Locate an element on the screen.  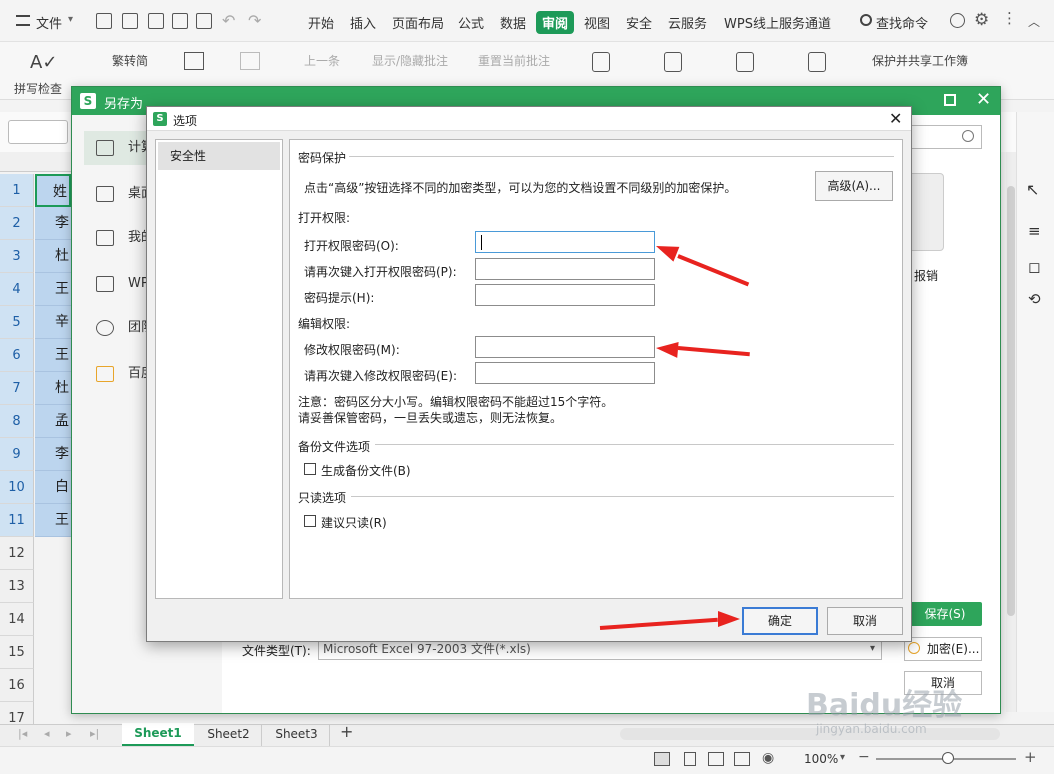
table-cell: 杜 is located at coordinates (53, 256).